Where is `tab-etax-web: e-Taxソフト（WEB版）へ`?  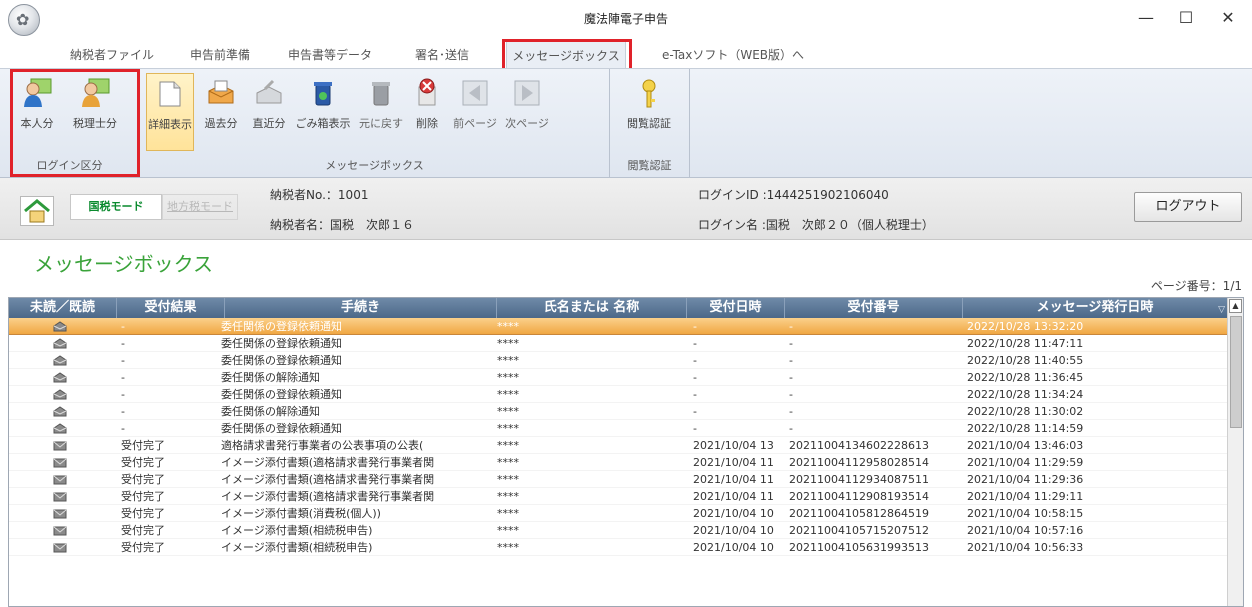 tab-etax-web: e-Taxソフト（WEB版）へ is located at coordinates (733, 55).